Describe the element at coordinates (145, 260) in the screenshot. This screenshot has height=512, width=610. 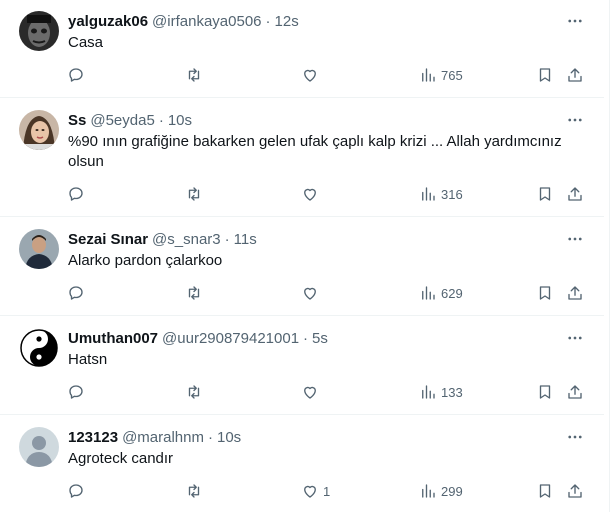
I see `tweet-text: Alarko pardon çalarkoo` at that location.